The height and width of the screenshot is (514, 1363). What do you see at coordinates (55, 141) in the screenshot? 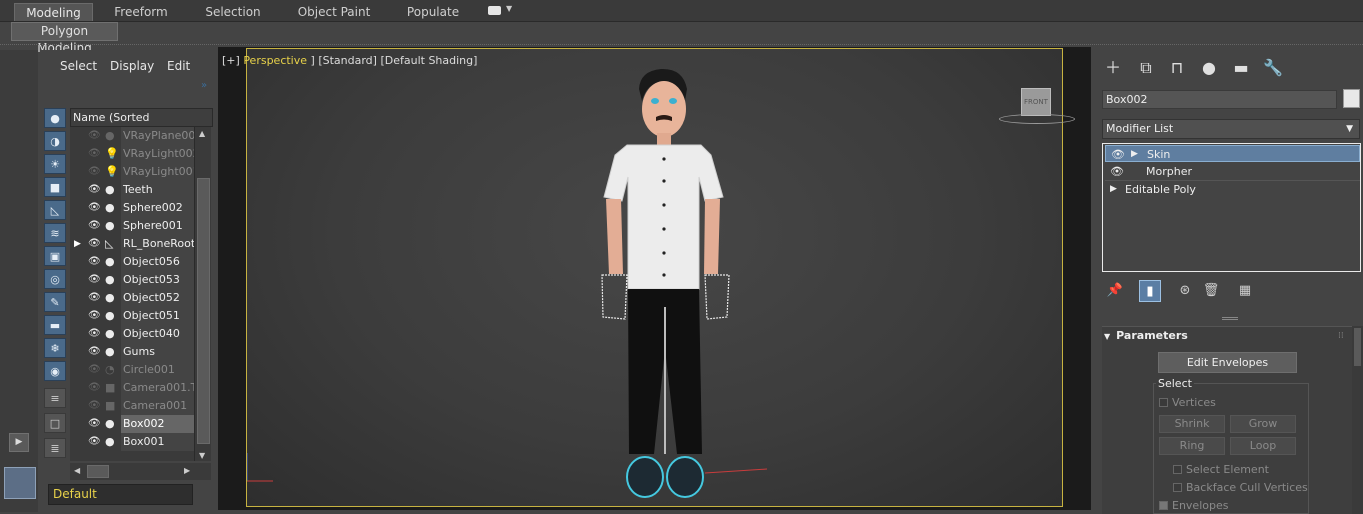
I see `display-shapes-icon: ◑` at bounding box center [55, 141].